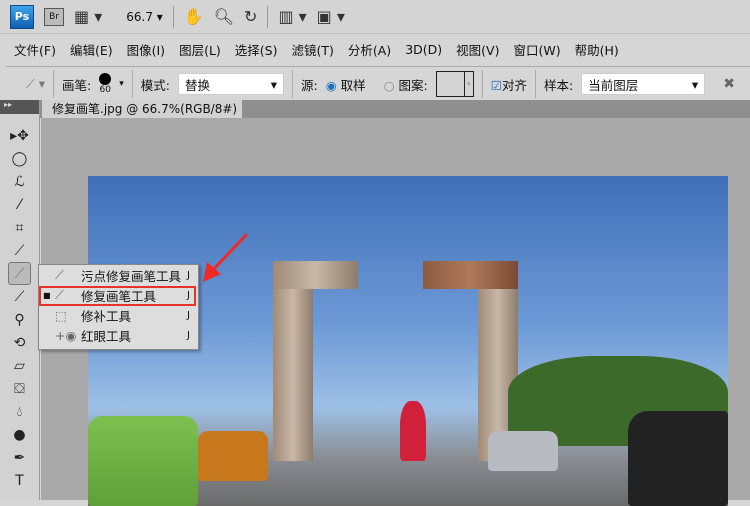 The height and width of the screenshot is (506, 750). I want to click on paint-bucket-tool-icon: ⛋, so click(19, 388).